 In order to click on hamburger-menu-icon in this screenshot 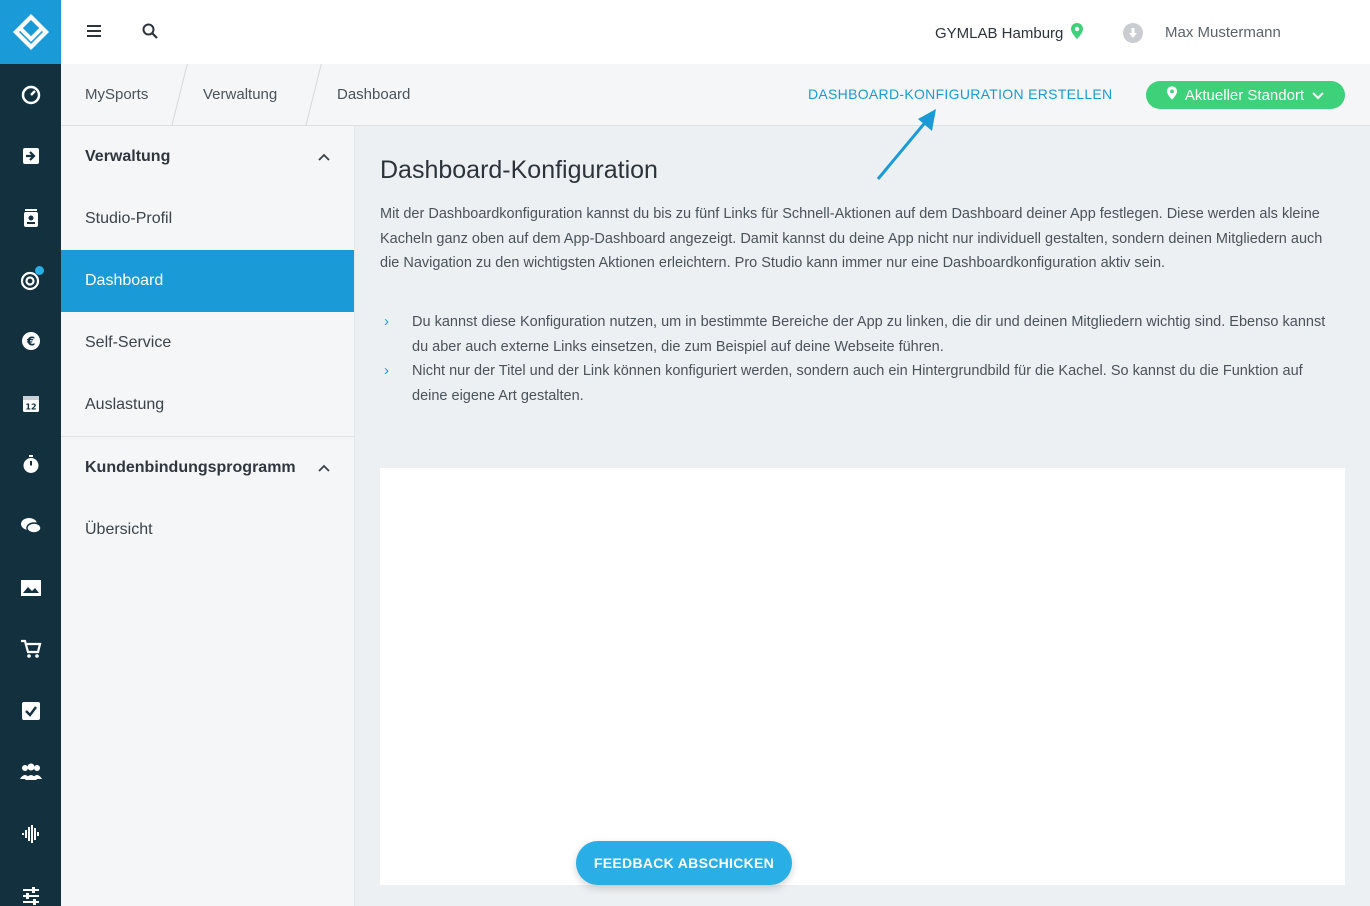, I will do `click(94, 33)`.